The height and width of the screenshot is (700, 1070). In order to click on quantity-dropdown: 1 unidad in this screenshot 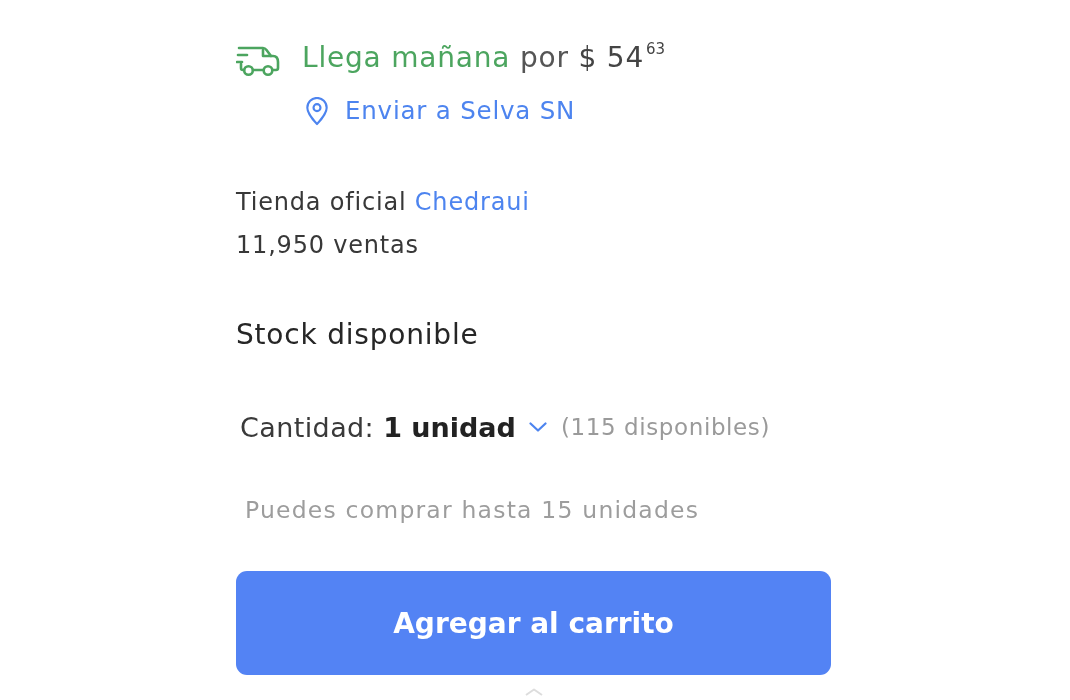, I will do `click(465, 427)`.